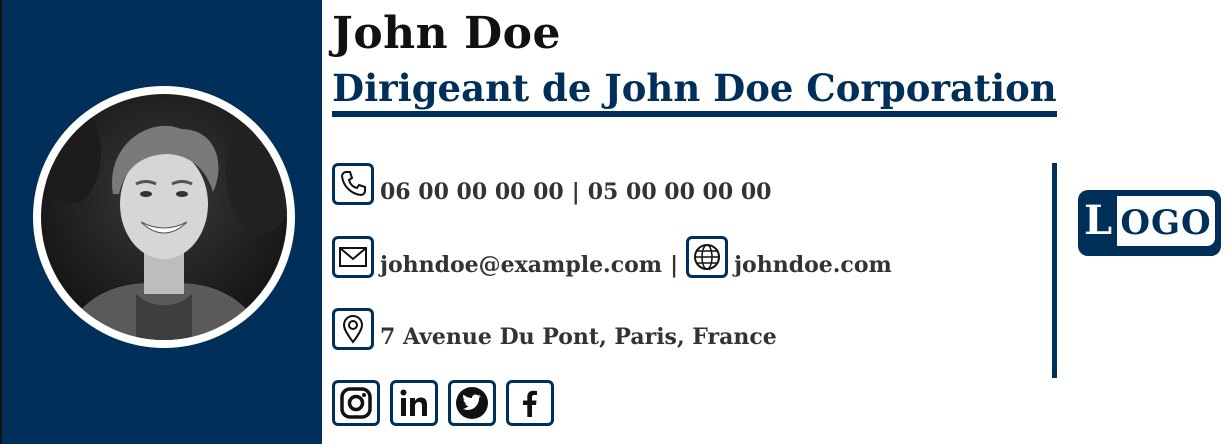 The width and height of the screenshot is (1230, 444). Describe the element at coordinates (521, 265) in the screenshot. I see `email-link: johndoe@example.com` at that location.